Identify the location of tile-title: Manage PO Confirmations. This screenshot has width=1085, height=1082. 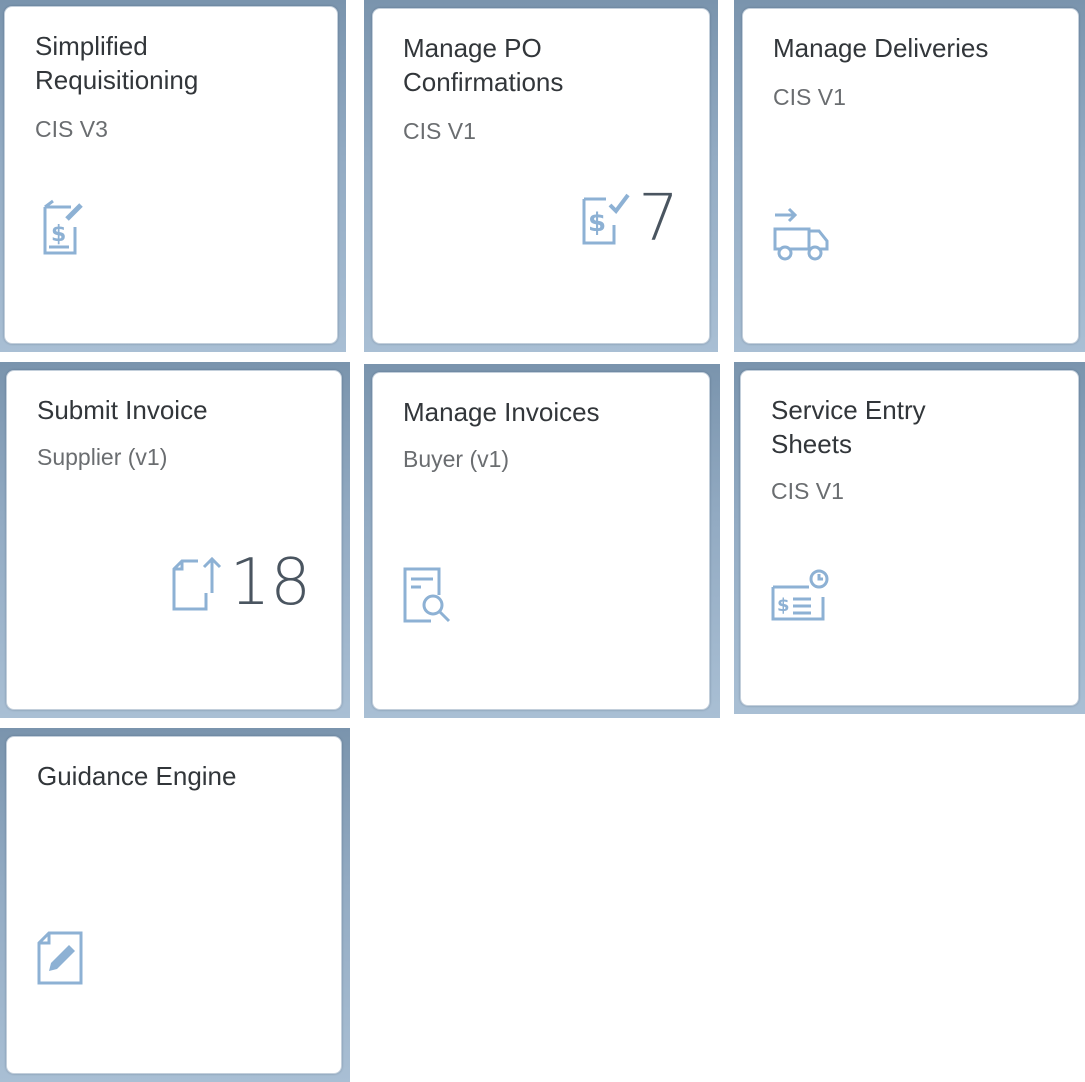
(483, 65).